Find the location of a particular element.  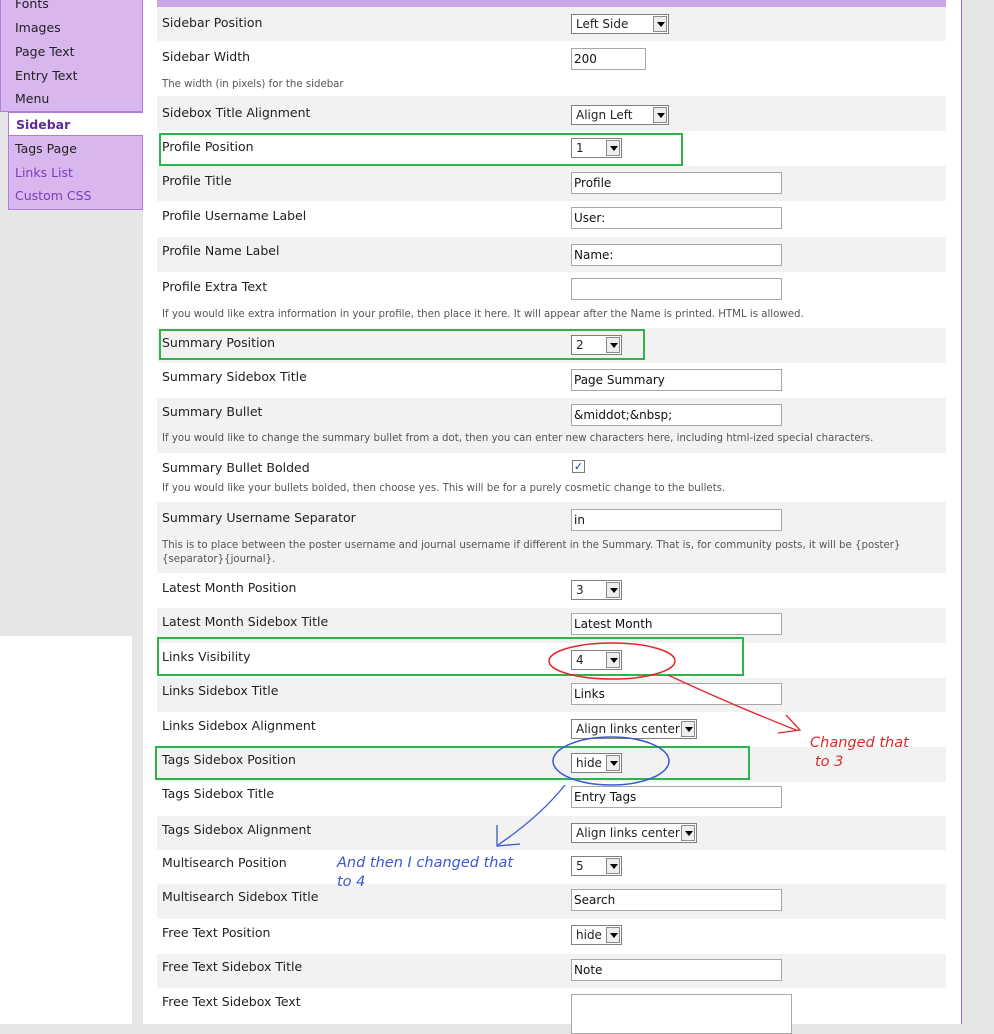

red-circle-annotation is located at coordinates (612, 661).